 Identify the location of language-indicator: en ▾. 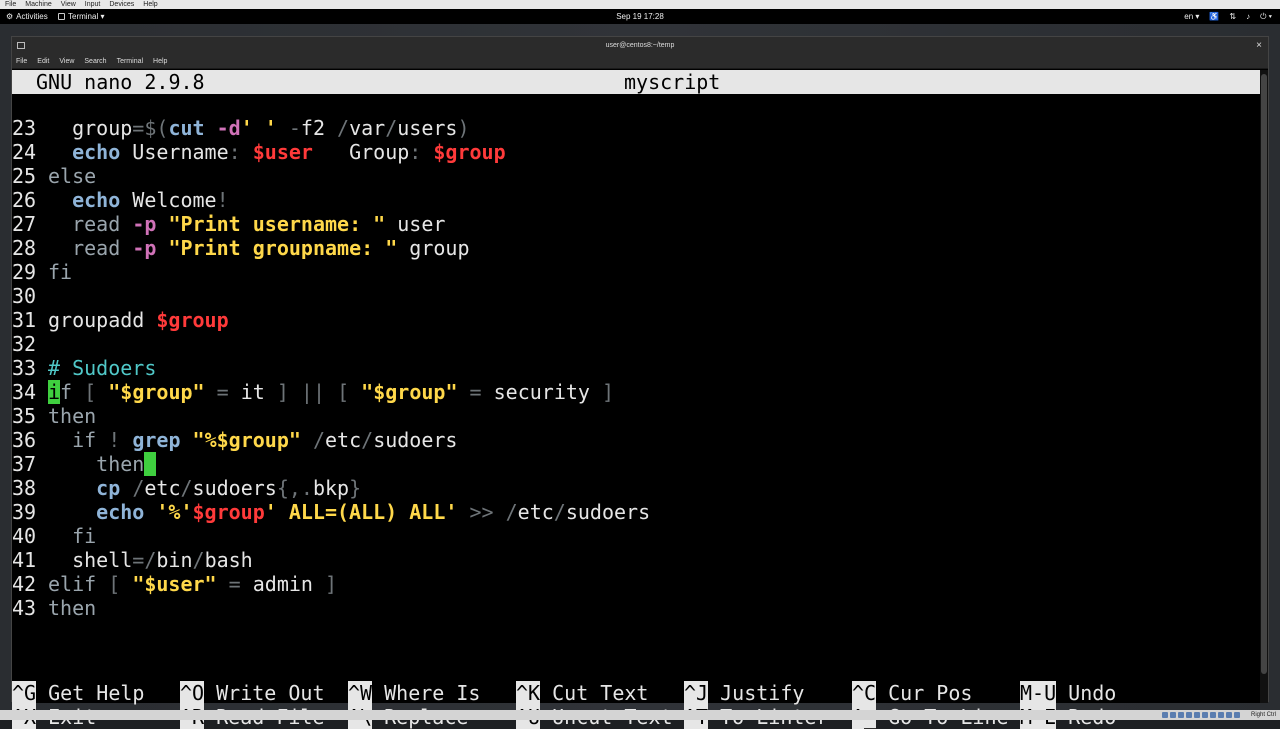
(1191, 16).